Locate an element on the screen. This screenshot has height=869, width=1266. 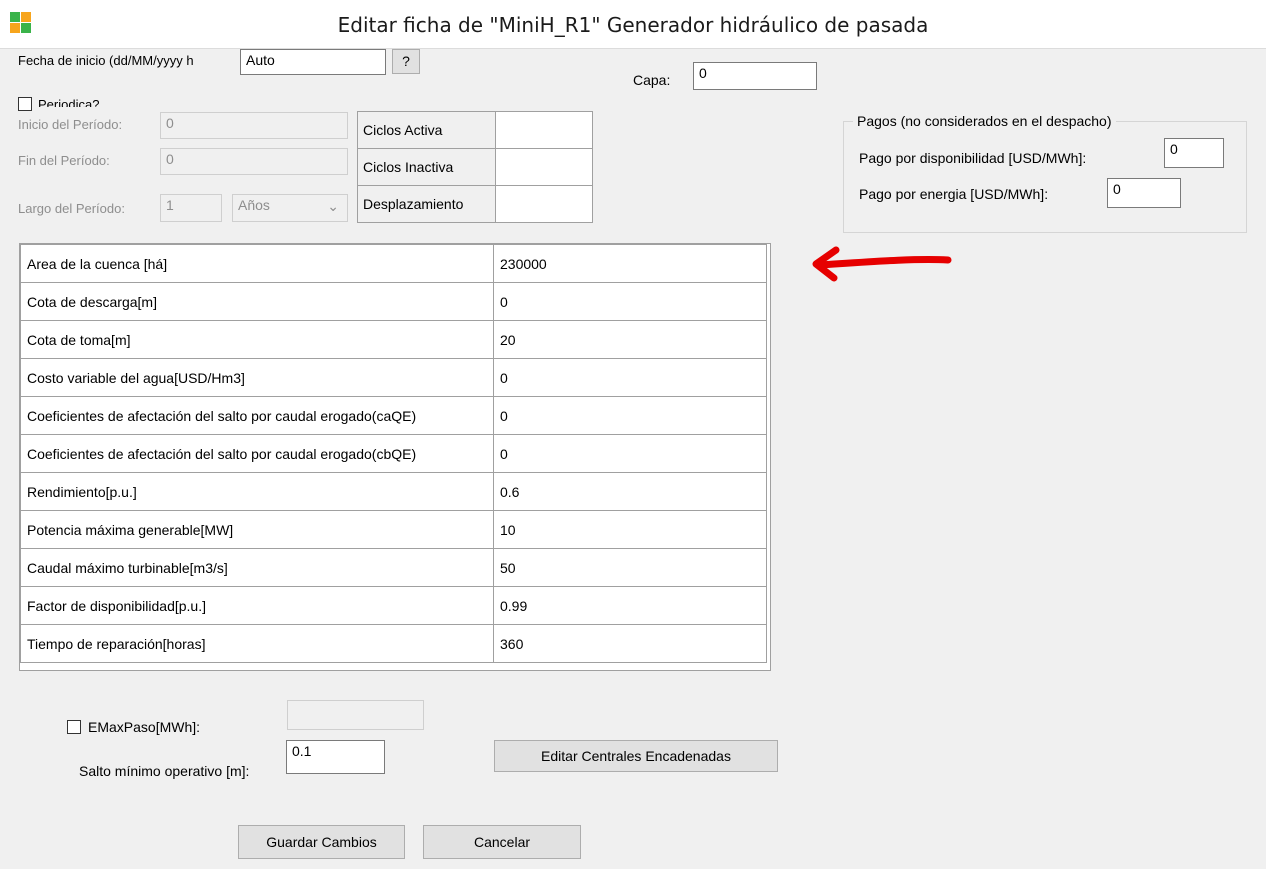
edit-chained-plants-button: Editar Centrales Encadenadas is located at coordinates (636, 756).